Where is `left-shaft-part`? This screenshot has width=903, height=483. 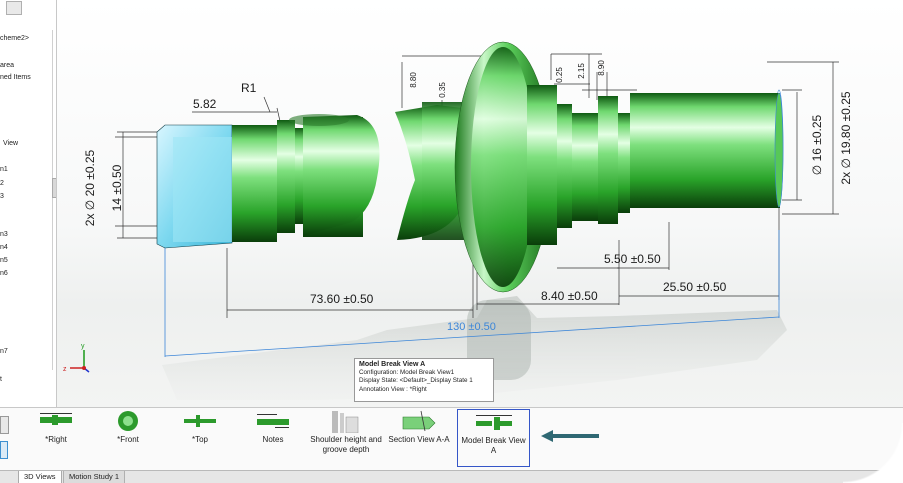
left-shaft-part is located at coordinates (268, 181).